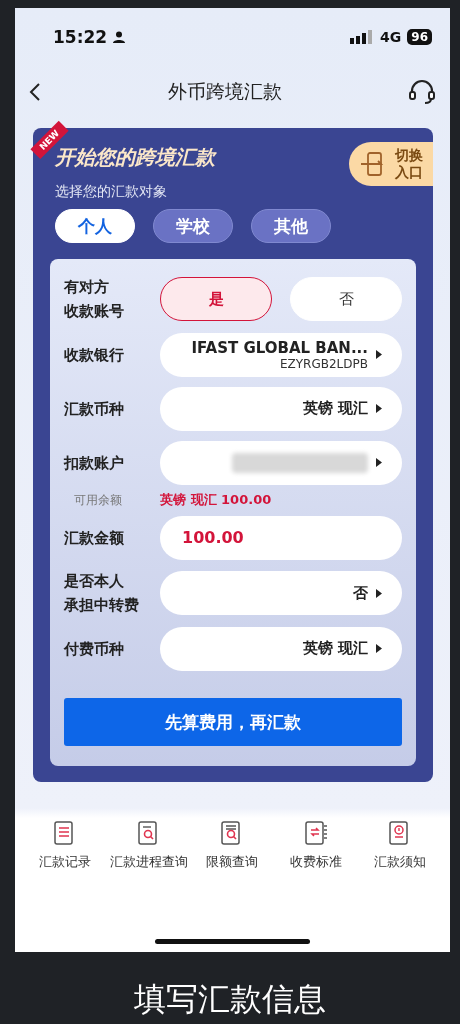  Describe the element at coordinates (94, 538) in the screenshot. I see `field-label: 汇款金额` at that location.